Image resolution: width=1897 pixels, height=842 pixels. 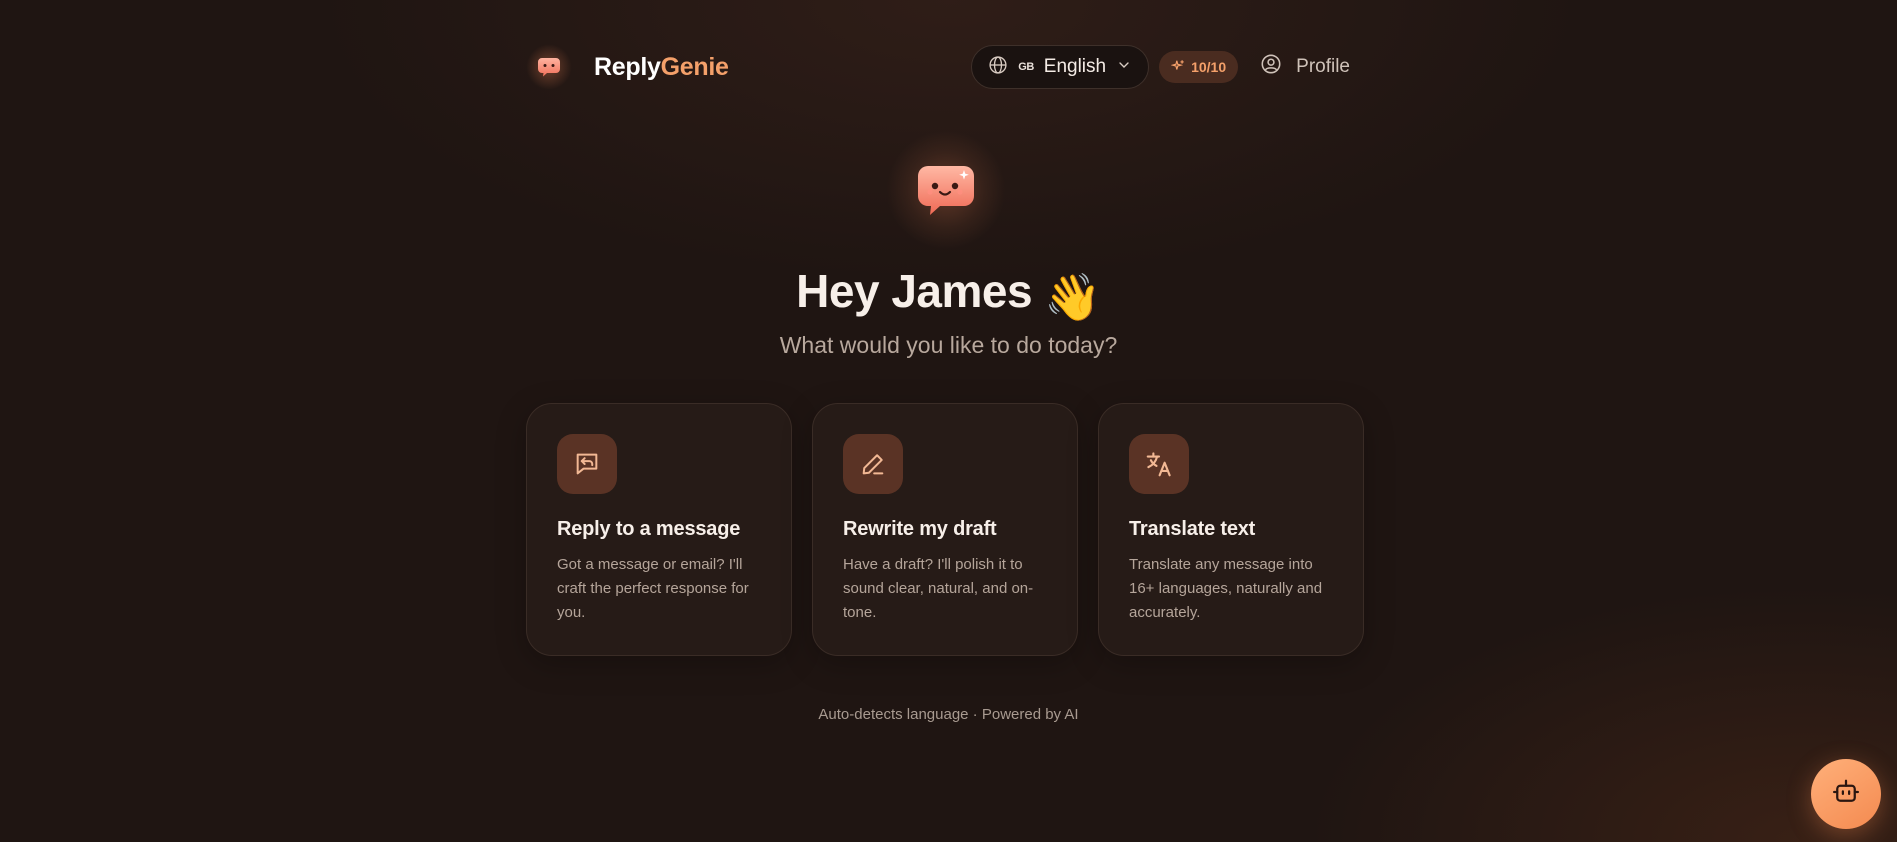 What do you see at coordinates (1323, 66) in the screenshot?
I see `profile-label: Profile` at bounding box center [1323, 66].